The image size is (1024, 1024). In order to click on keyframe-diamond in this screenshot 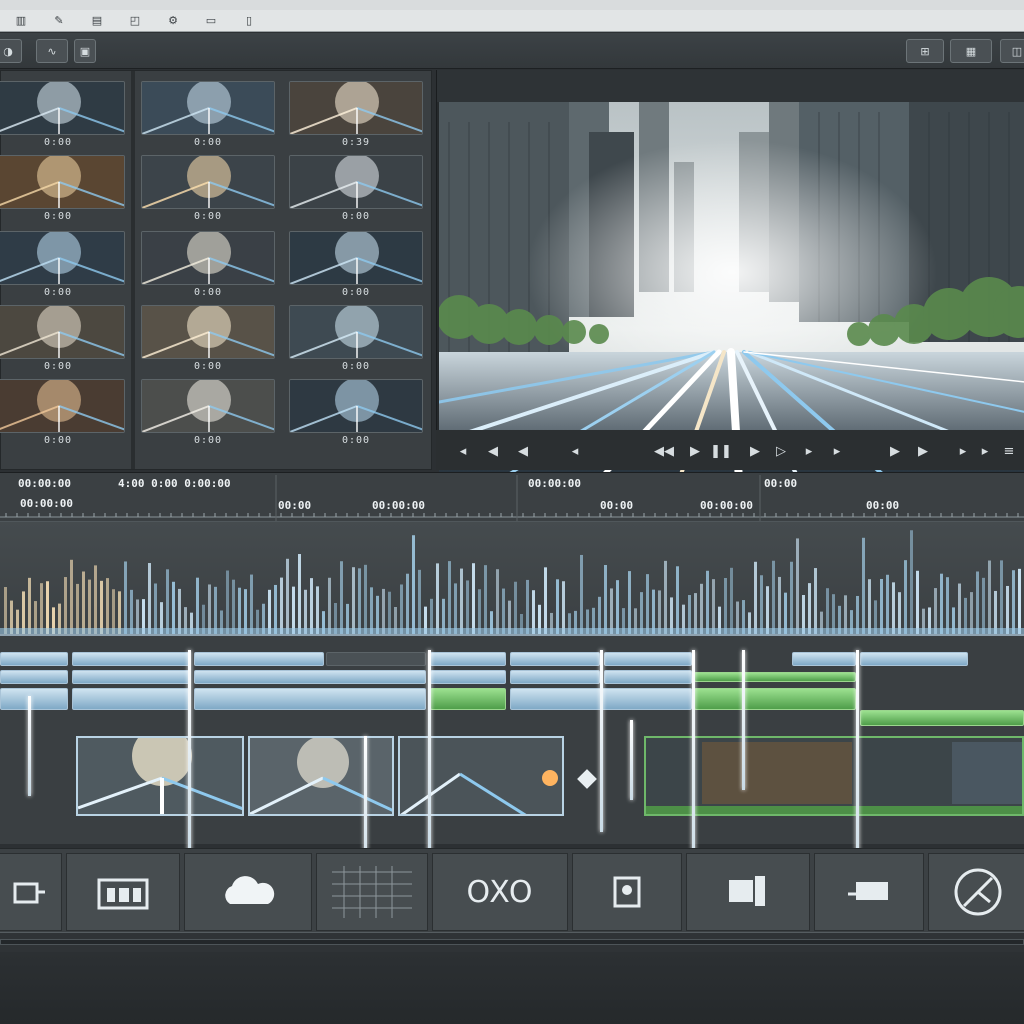, I will do `click(587, 779)`.